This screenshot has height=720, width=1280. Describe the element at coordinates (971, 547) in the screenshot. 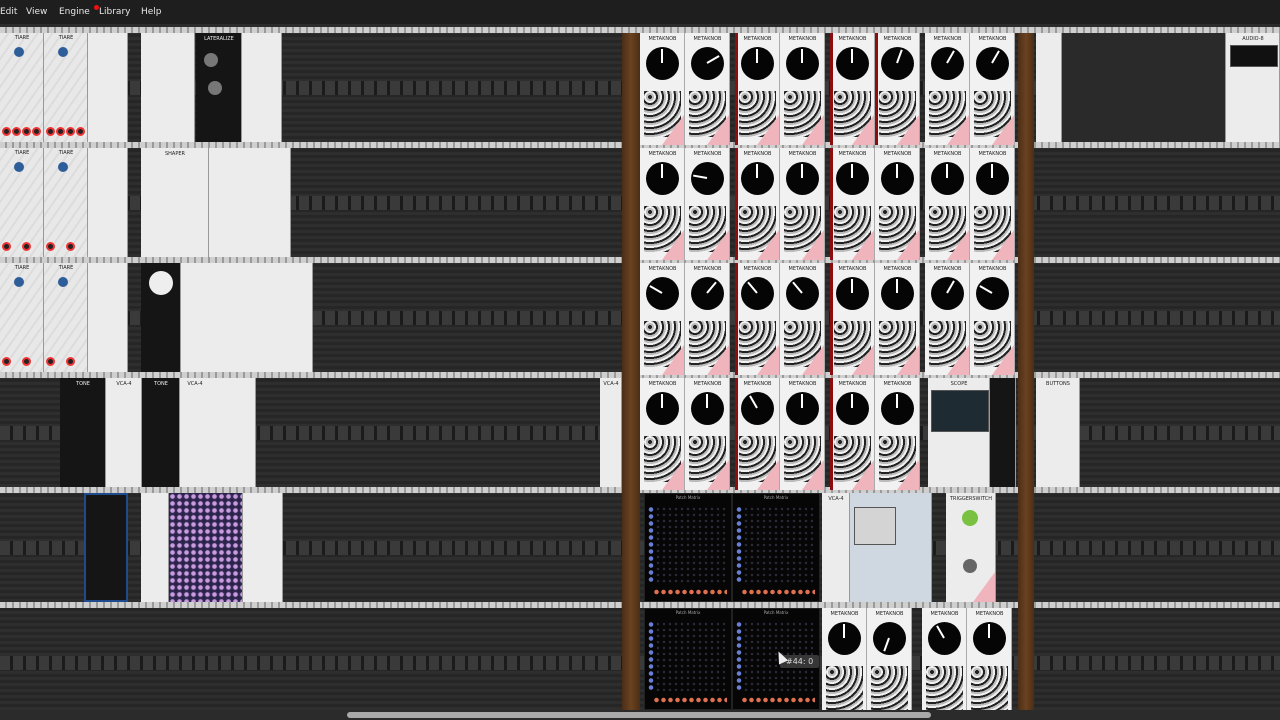

I see `triggerswitch-module: TRIGGERSWITCH` at that location.